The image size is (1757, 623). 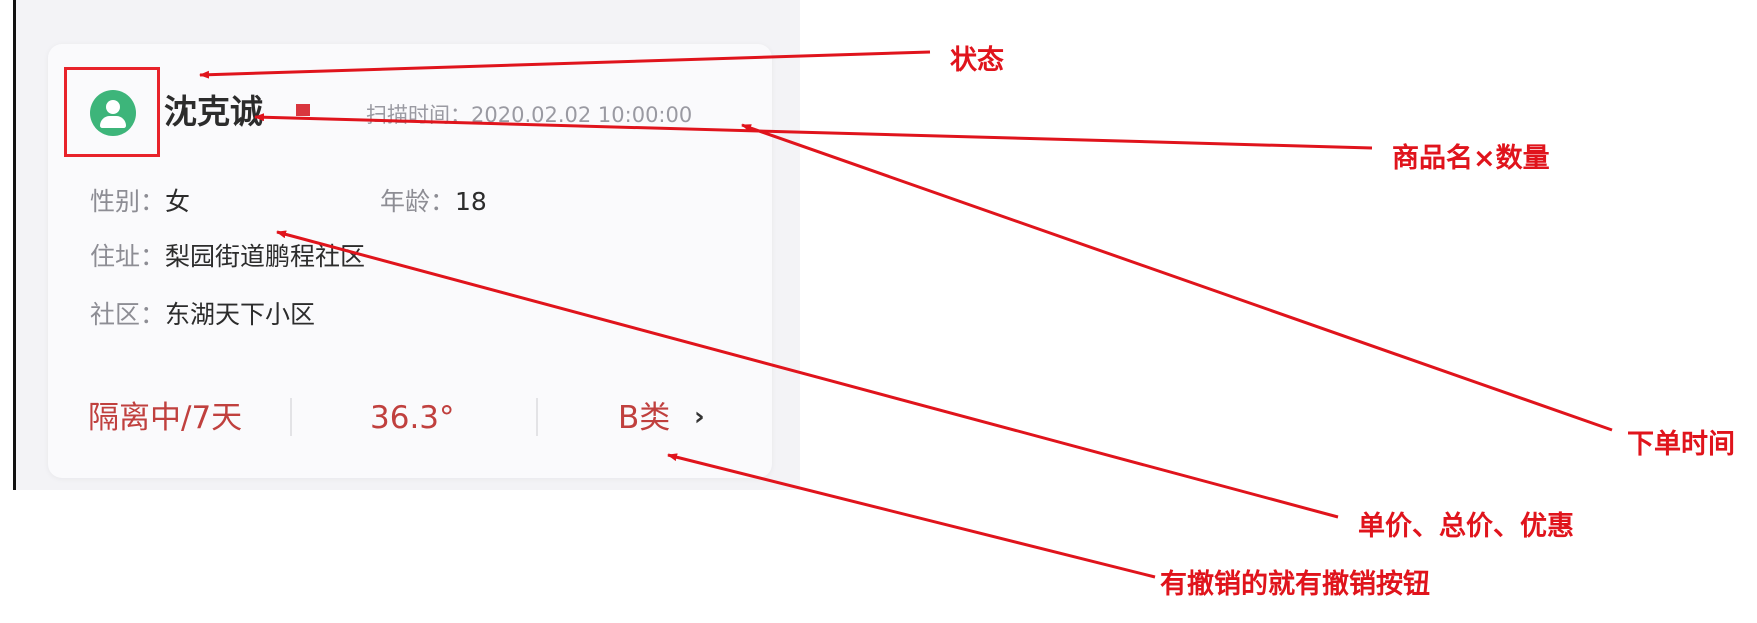 I want to click on arrow-cancel, so click(x=911, y=516).